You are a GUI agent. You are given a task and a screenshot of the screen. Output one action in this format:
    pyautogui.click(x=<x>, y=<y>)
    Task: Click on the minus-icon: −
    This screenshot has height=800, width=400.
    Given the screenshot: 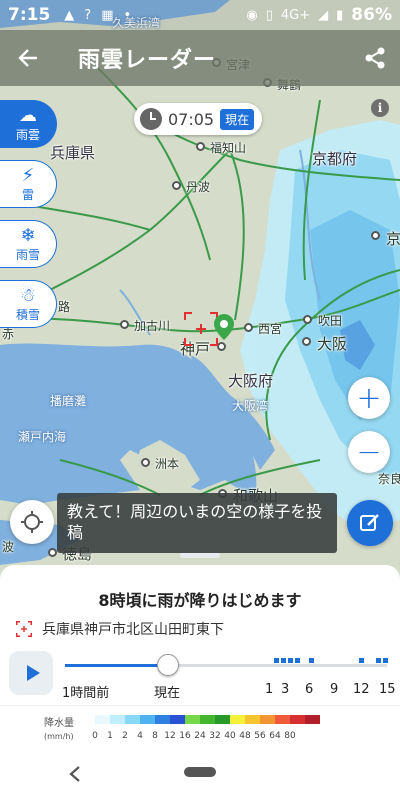 What is the action you would take?
    pyautogui.click(x=369, y=452)
    